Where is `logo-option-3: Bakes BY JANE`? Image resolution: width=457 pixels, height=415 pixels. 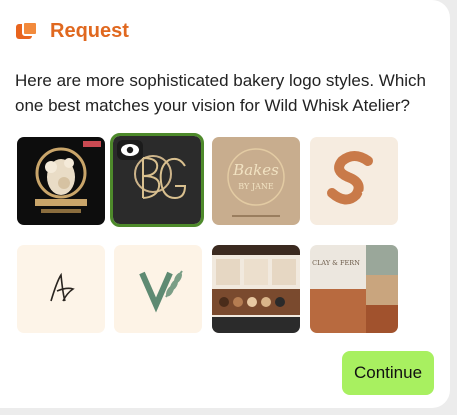 logo-option-3: Bakes BY JANE is located at coordinates (256, 181).